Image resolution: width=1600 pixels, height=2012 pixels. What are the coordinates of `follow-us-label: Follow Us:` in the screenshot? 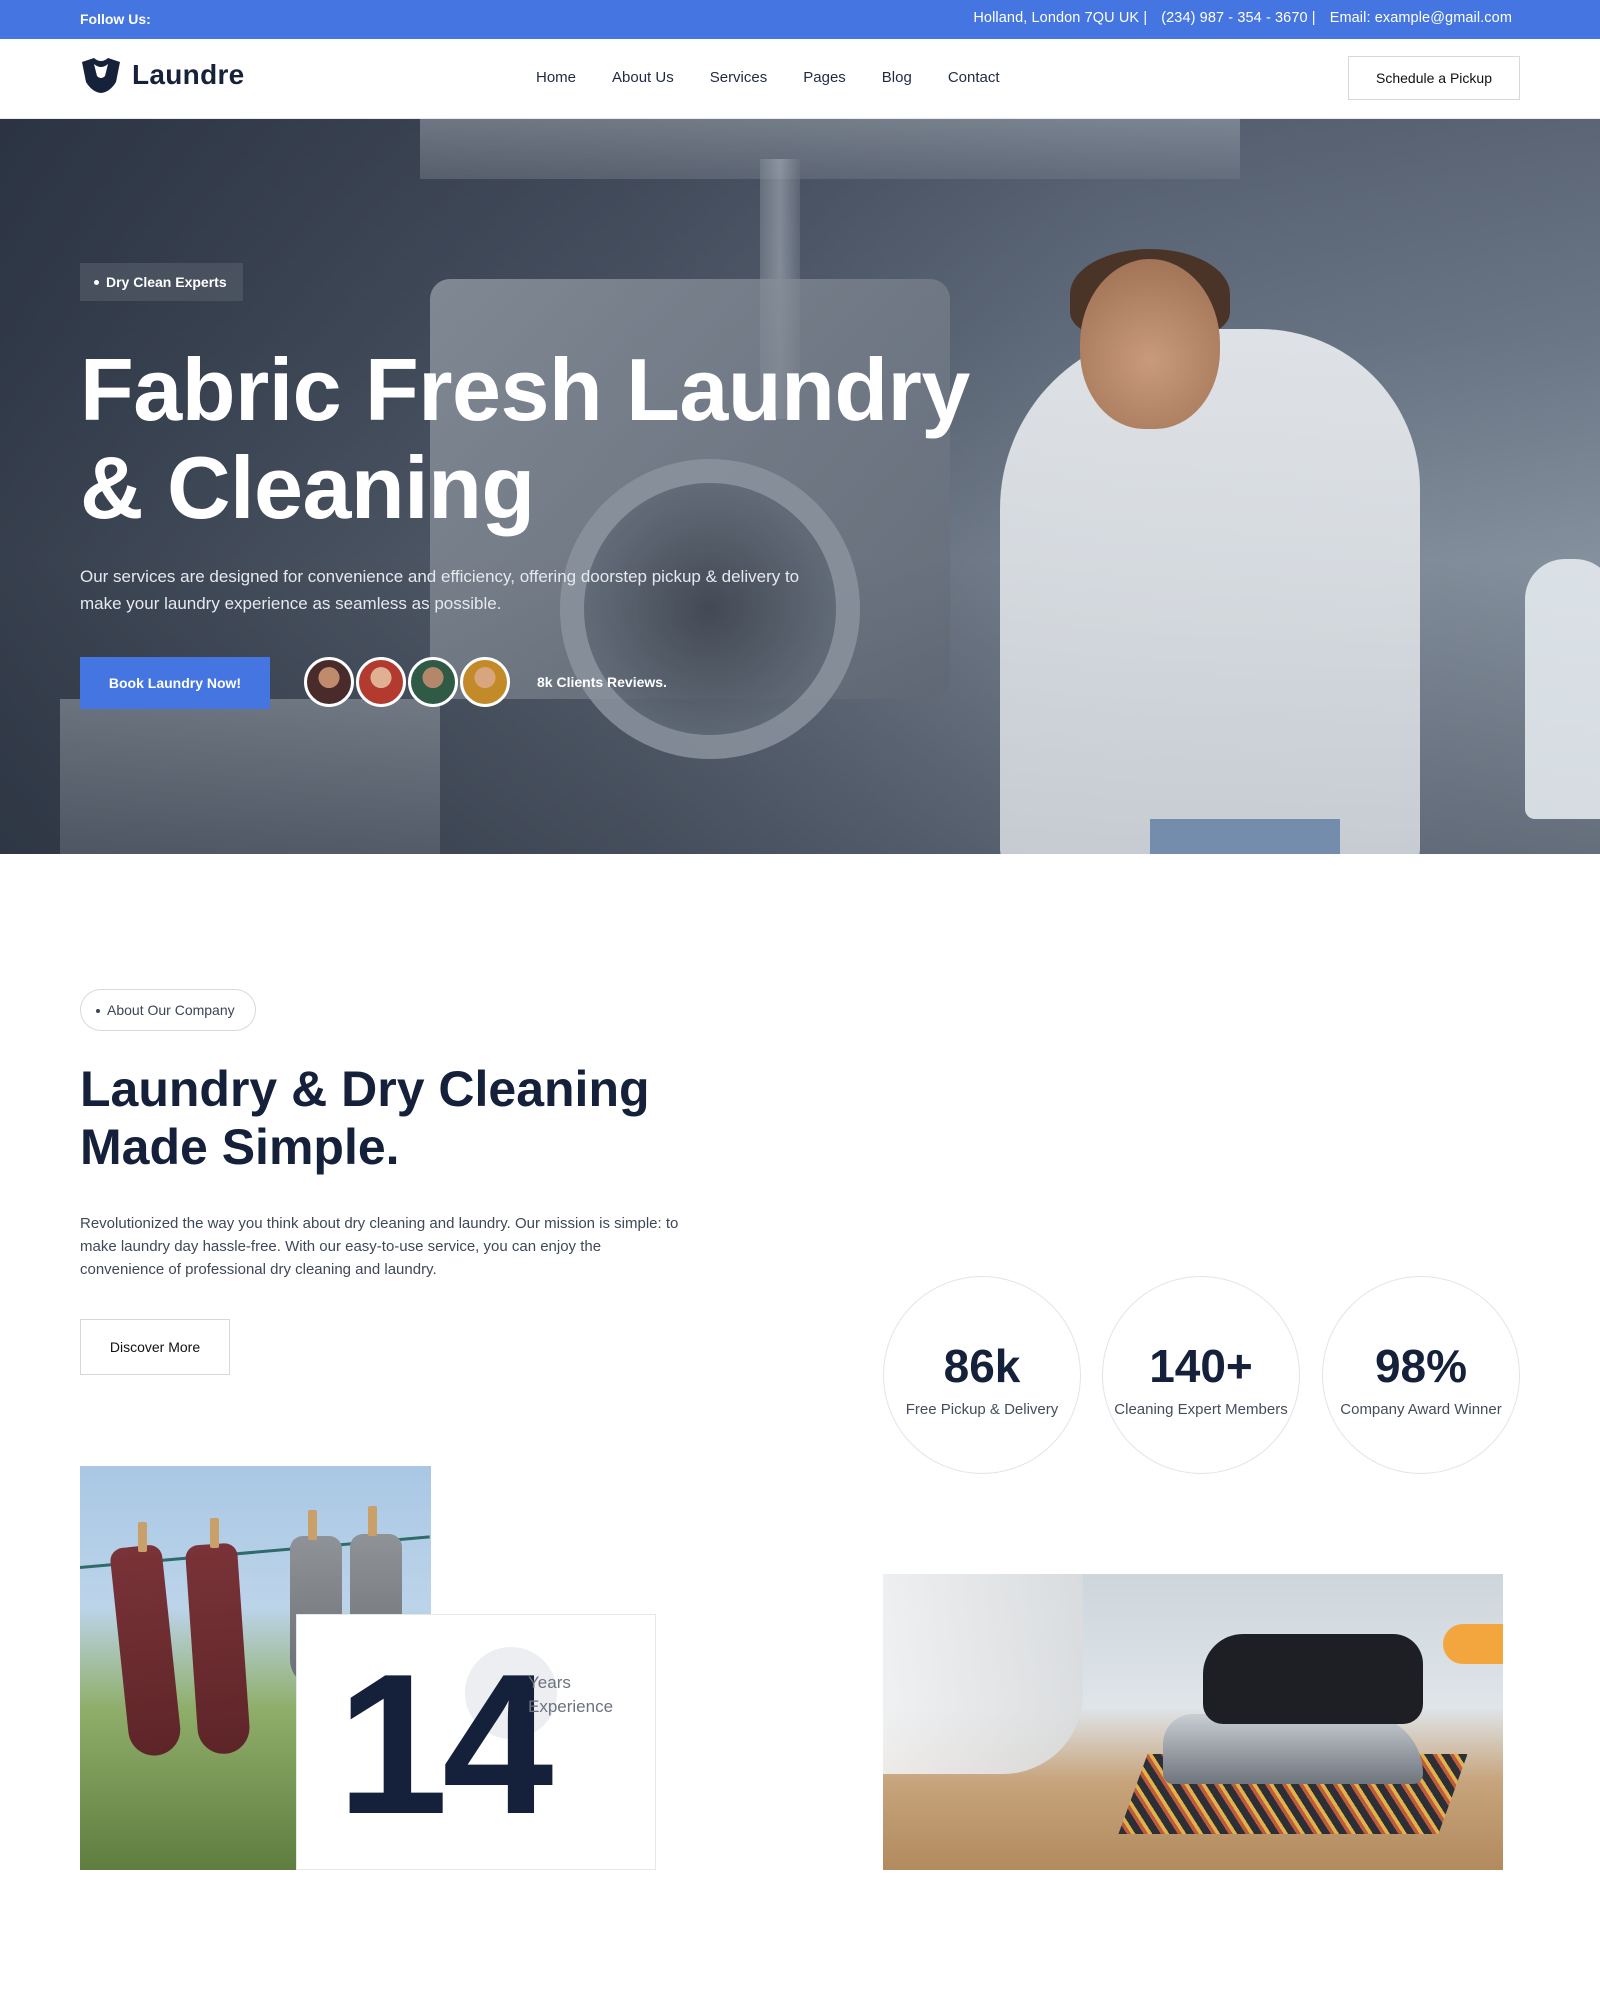 It's located at (115, 19).